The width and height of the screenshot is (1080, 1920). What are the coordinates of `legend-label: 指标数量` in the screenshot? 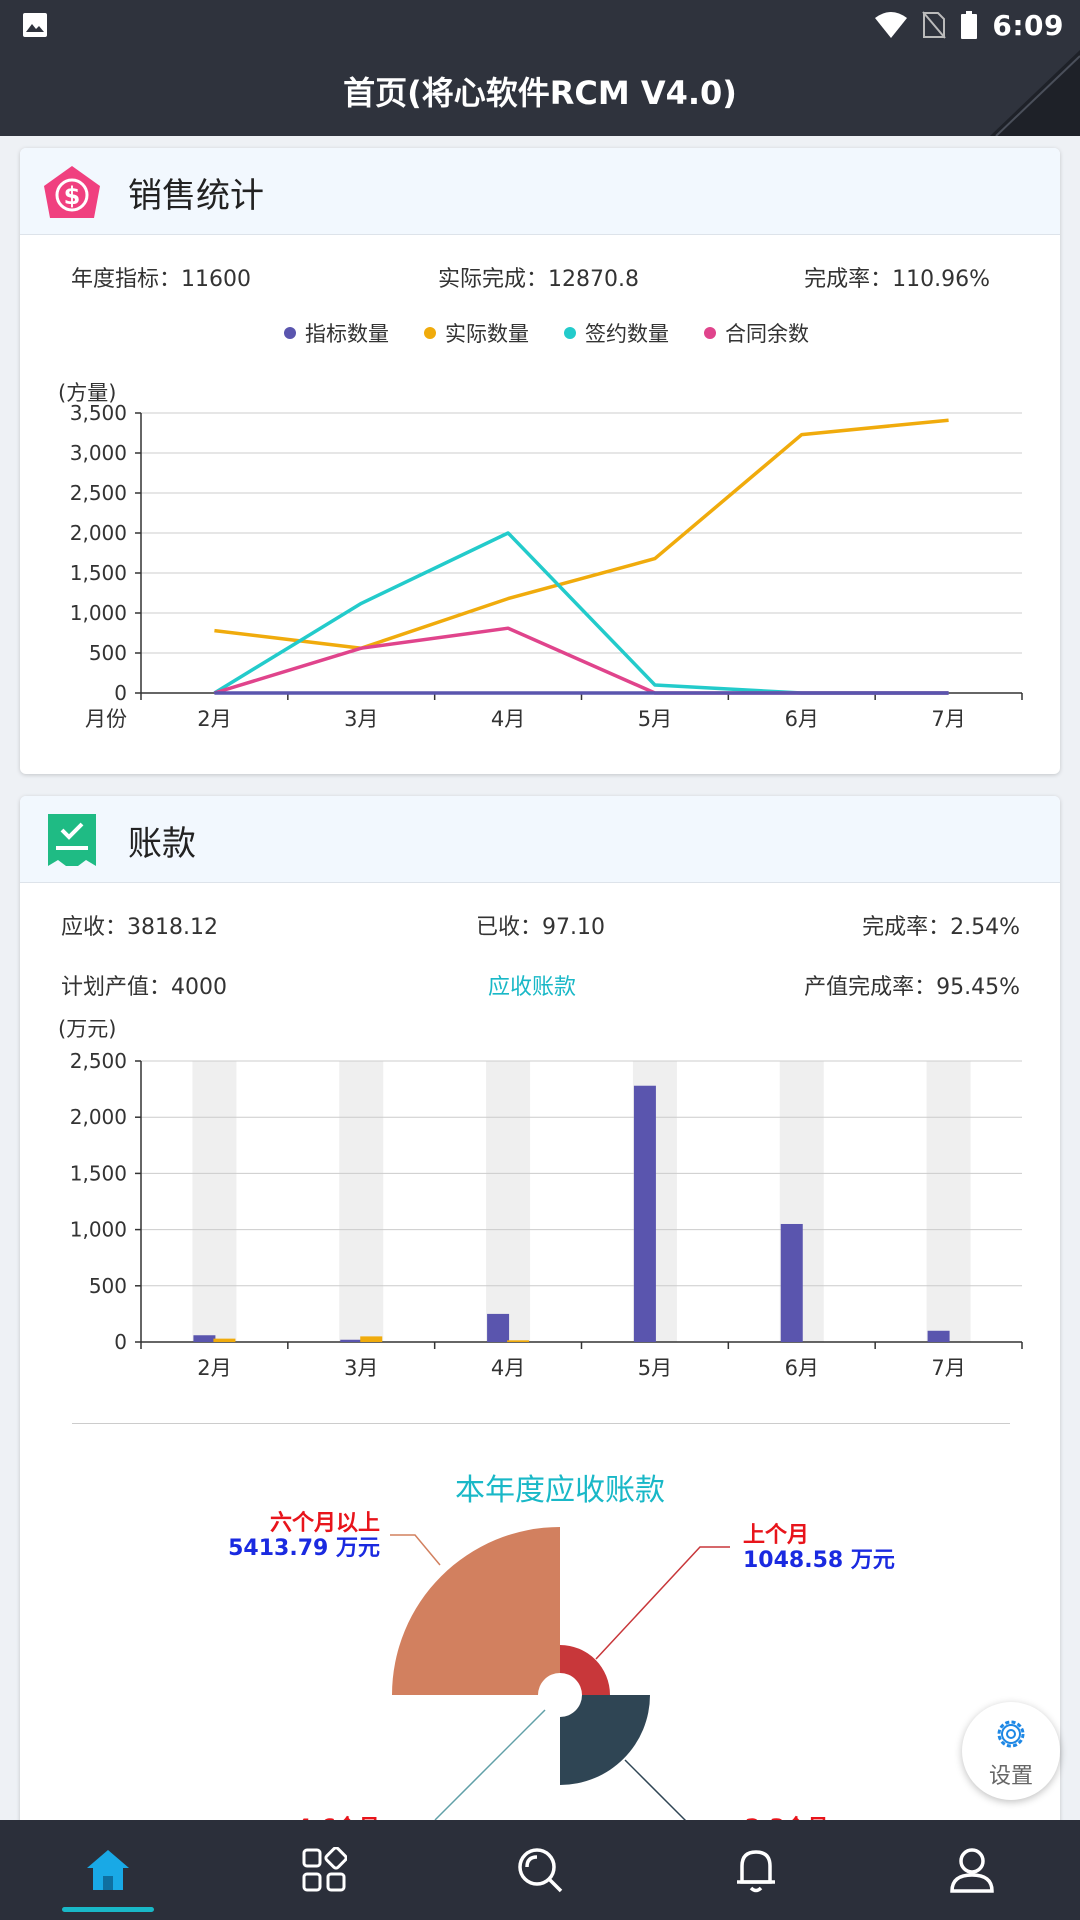 It's located at (347, 334).